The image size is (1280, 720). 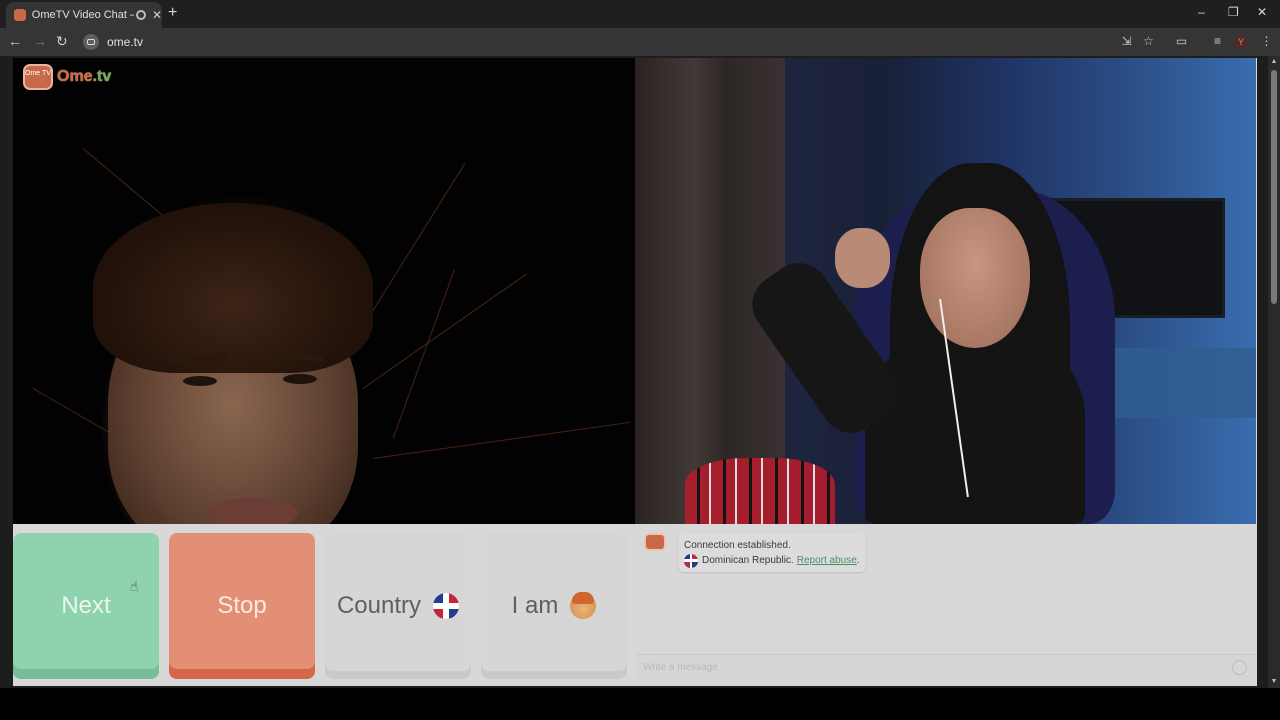 I want to click on side-panel-icon: ▭, so click(x=1181, y=41).